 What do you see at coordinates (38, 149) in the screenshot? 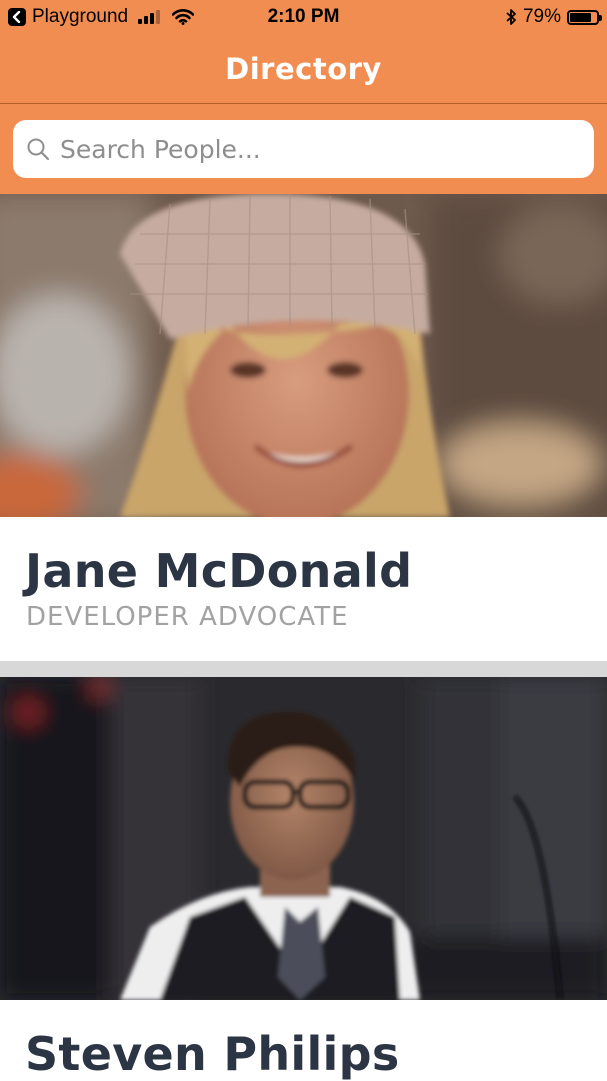
I see `search-icon` at bounding box center [38, 149].